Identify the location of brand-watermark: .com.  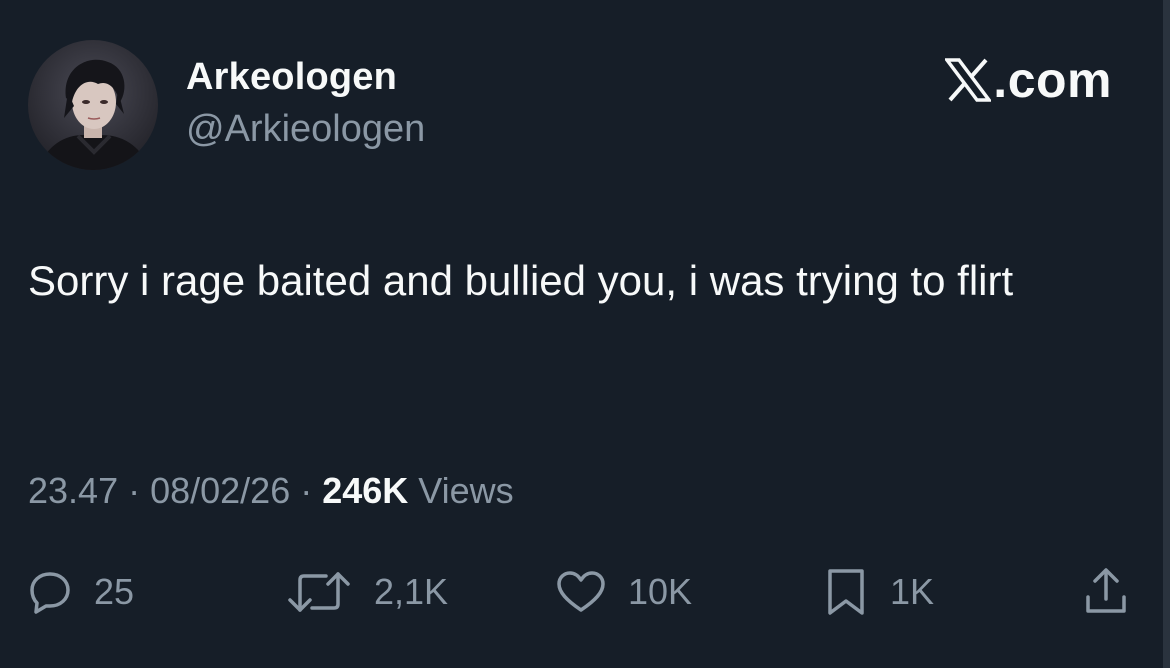
(1028, 80).